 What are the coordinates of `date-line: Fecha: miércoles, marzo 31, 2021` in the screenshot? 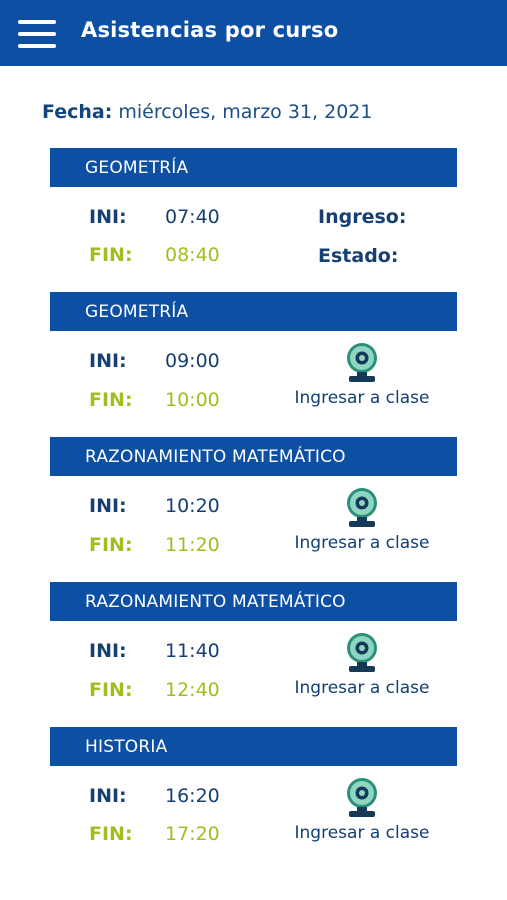 It's located at (207, 112).